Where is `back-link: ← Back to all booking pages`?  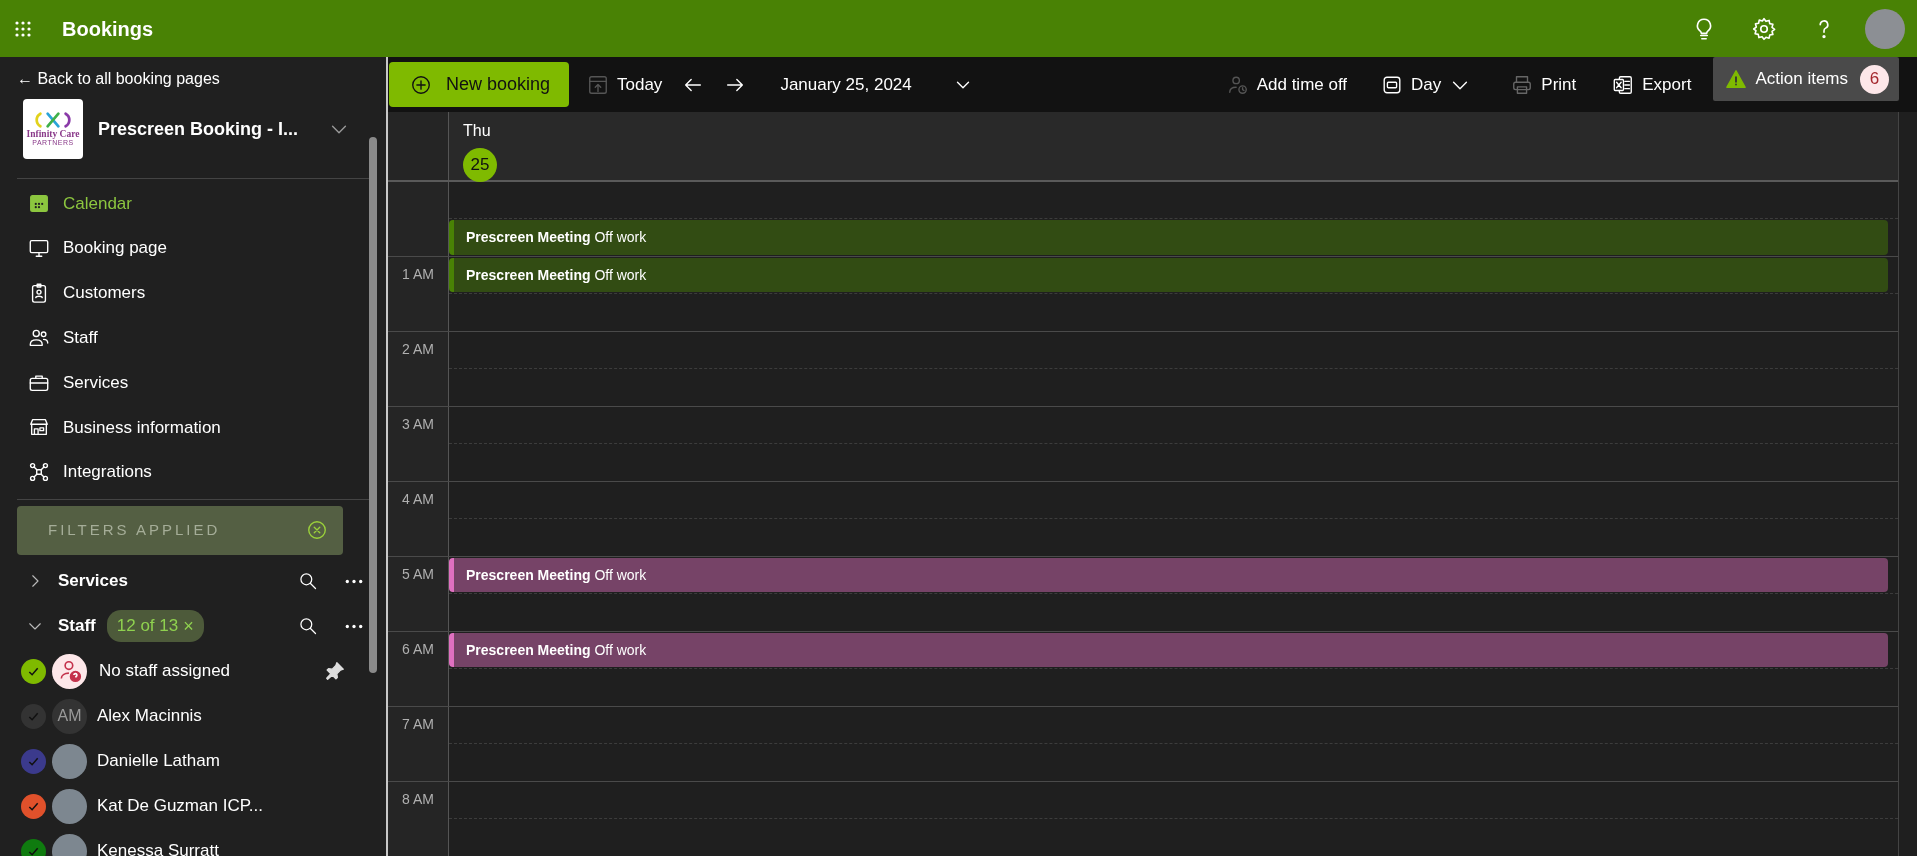 back-link: ← Back to all booking pages is located at coordinates (118, 79).